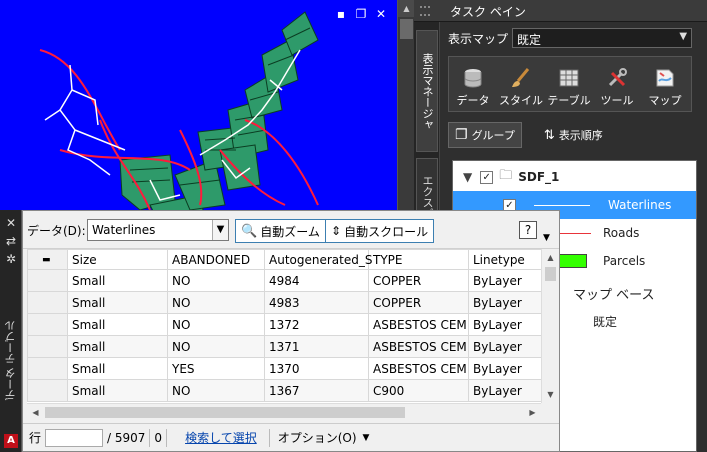 This screenshot has height=452, width=707. I want to click on auto-hide-icon: ⇄, so click(11, 241).